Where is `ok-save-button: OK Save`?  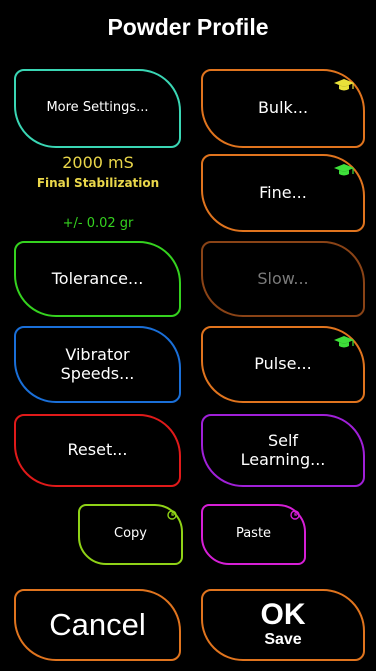
ok-save-button: OK Save is located at coordinates (283, 625).